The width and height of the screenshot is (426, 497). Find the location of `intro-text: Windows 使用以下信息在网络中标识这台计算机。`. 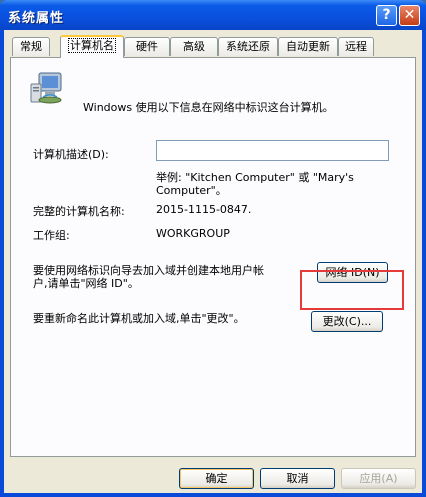

intro-text: Windows 使用以下信息在网络中标识这台计算机。 is located at coordinates (208, 107).